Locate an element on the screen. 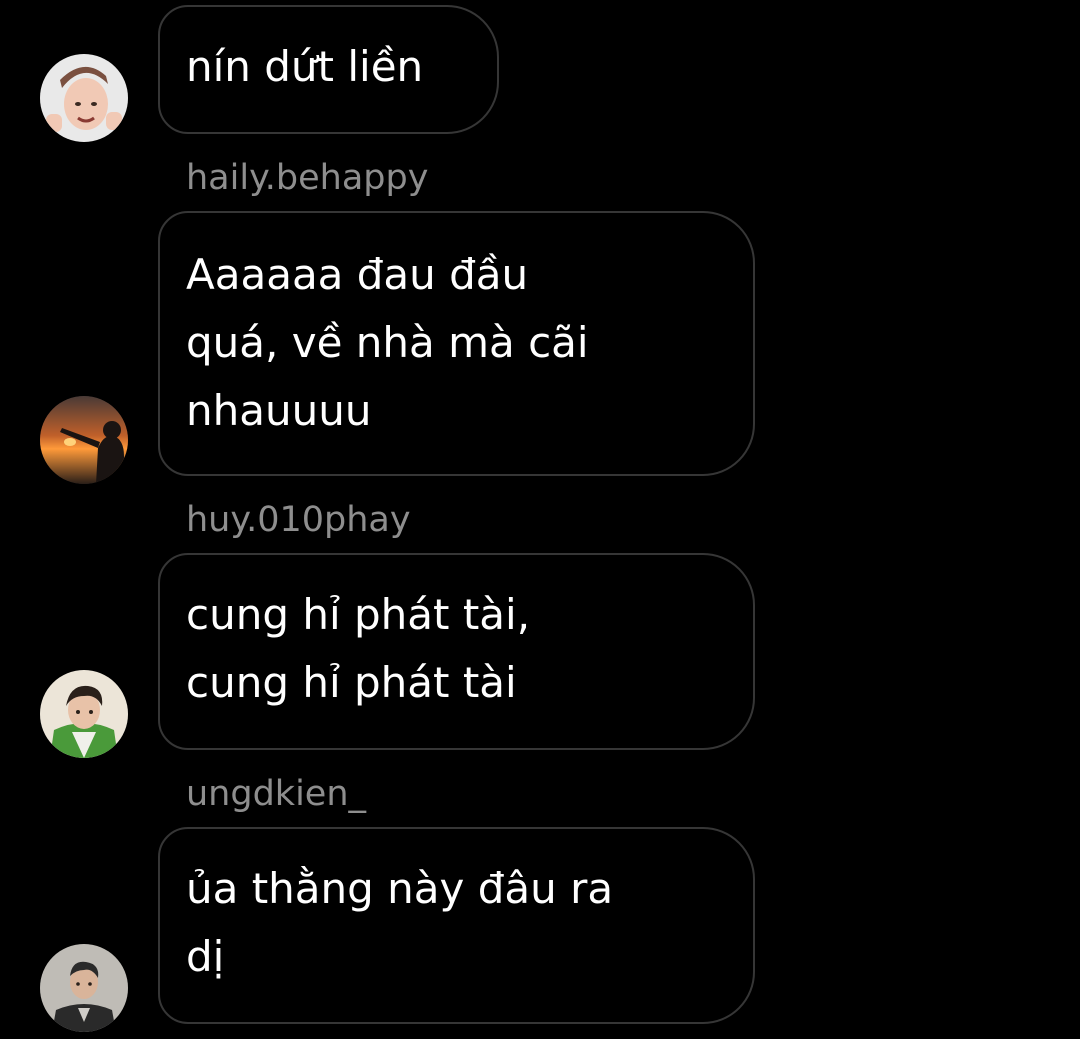 The image size is (1080, 1039). message-bubble: nín dứt liền is located at coordinates (328, 69).